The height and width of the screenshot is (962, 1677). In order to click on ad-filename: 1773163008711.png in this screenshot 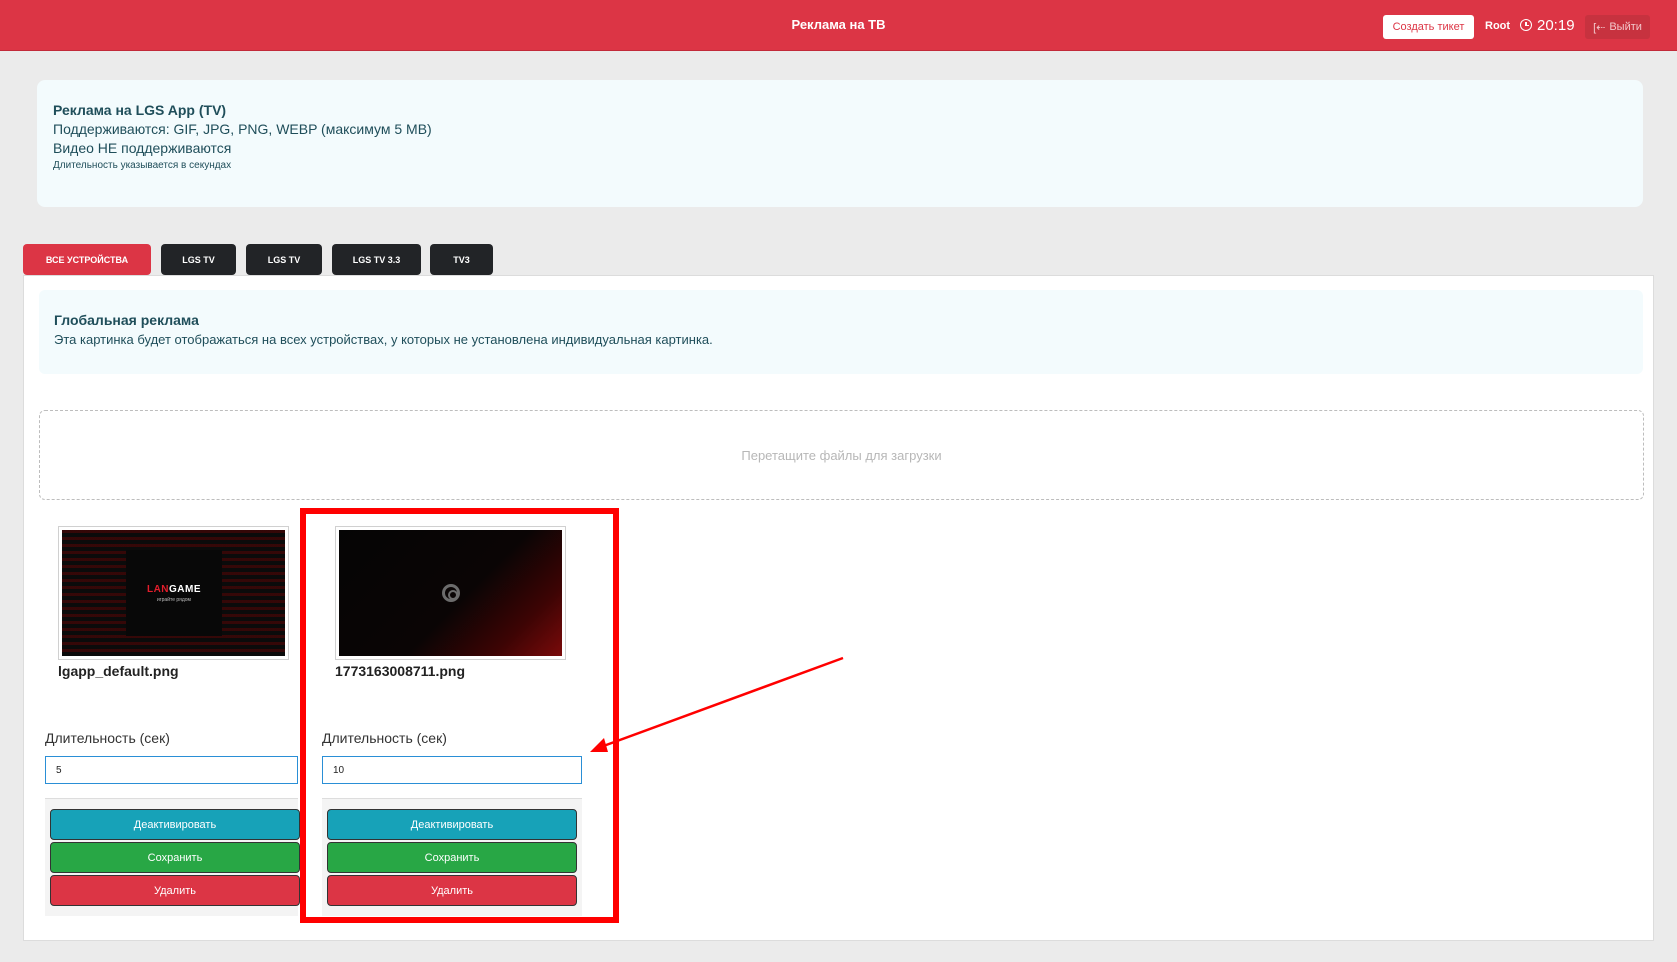, I will do `click(400, 671)`.